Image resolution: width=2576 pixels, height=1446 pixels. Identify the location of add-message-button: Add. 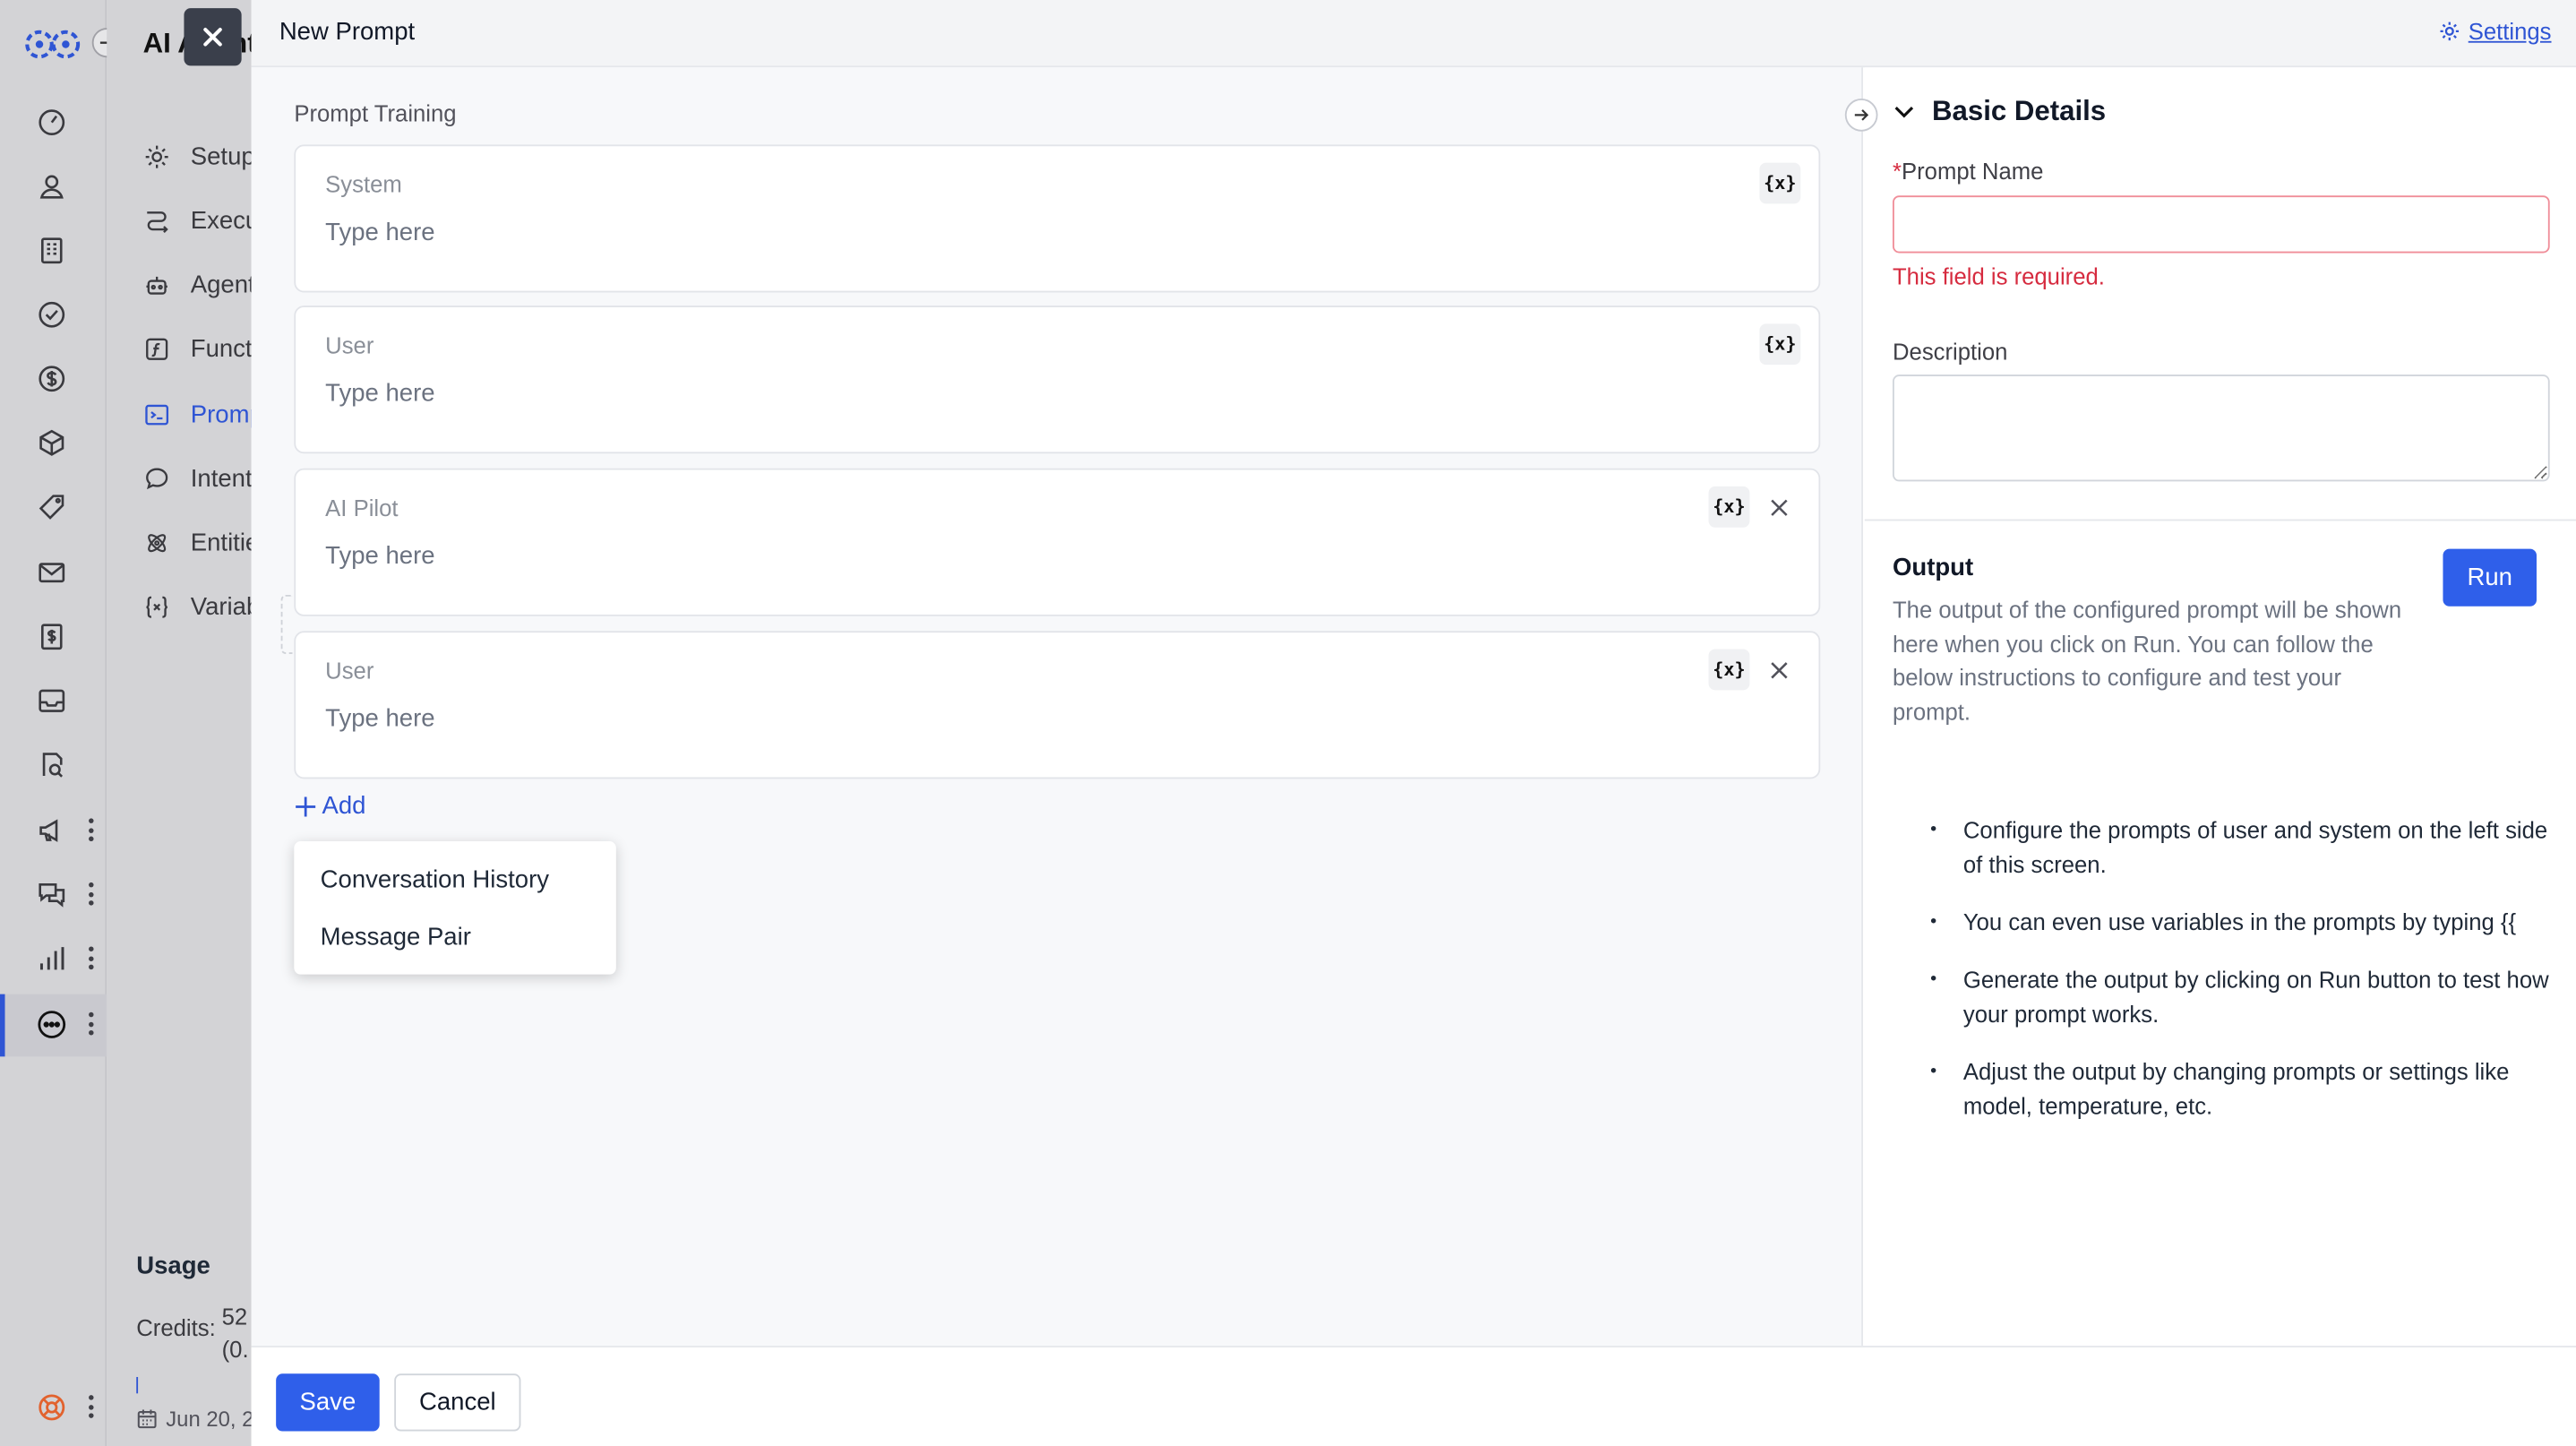
(329, 806).